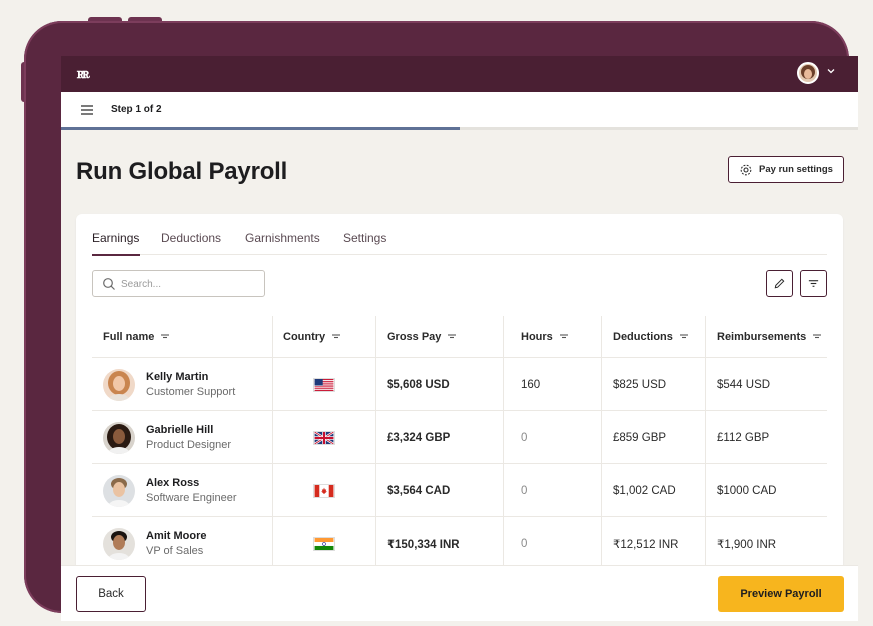  I want to click on uk-flag-icon, so click(324, 437).